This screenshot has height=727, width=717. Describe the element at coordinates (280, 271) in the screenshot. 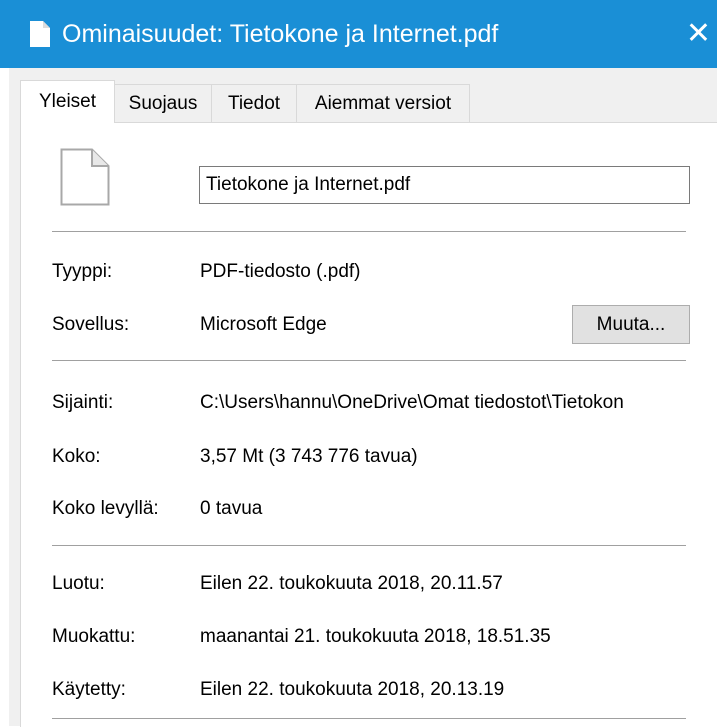

I see `type-value: PDF-tiedosto (.pdf)` at that location.